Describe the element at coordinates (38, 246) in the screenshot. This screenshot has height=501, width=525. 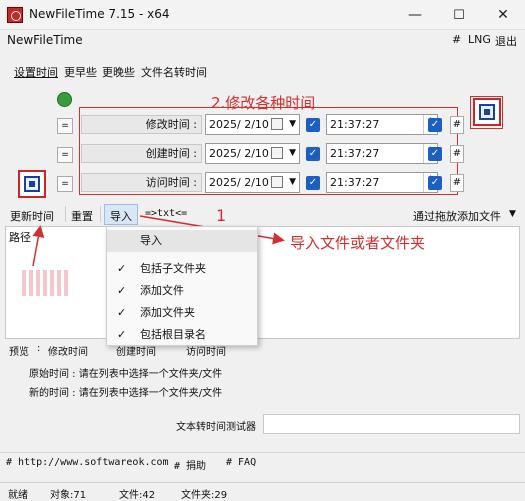
I see `arrow-to-refresh` at that location.